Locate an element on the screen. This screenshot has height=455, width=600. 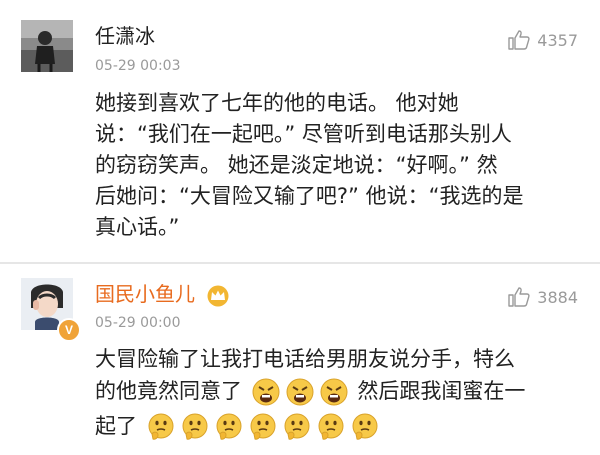
comment-text-segment: 起了 is located at coordinates (116, 426).